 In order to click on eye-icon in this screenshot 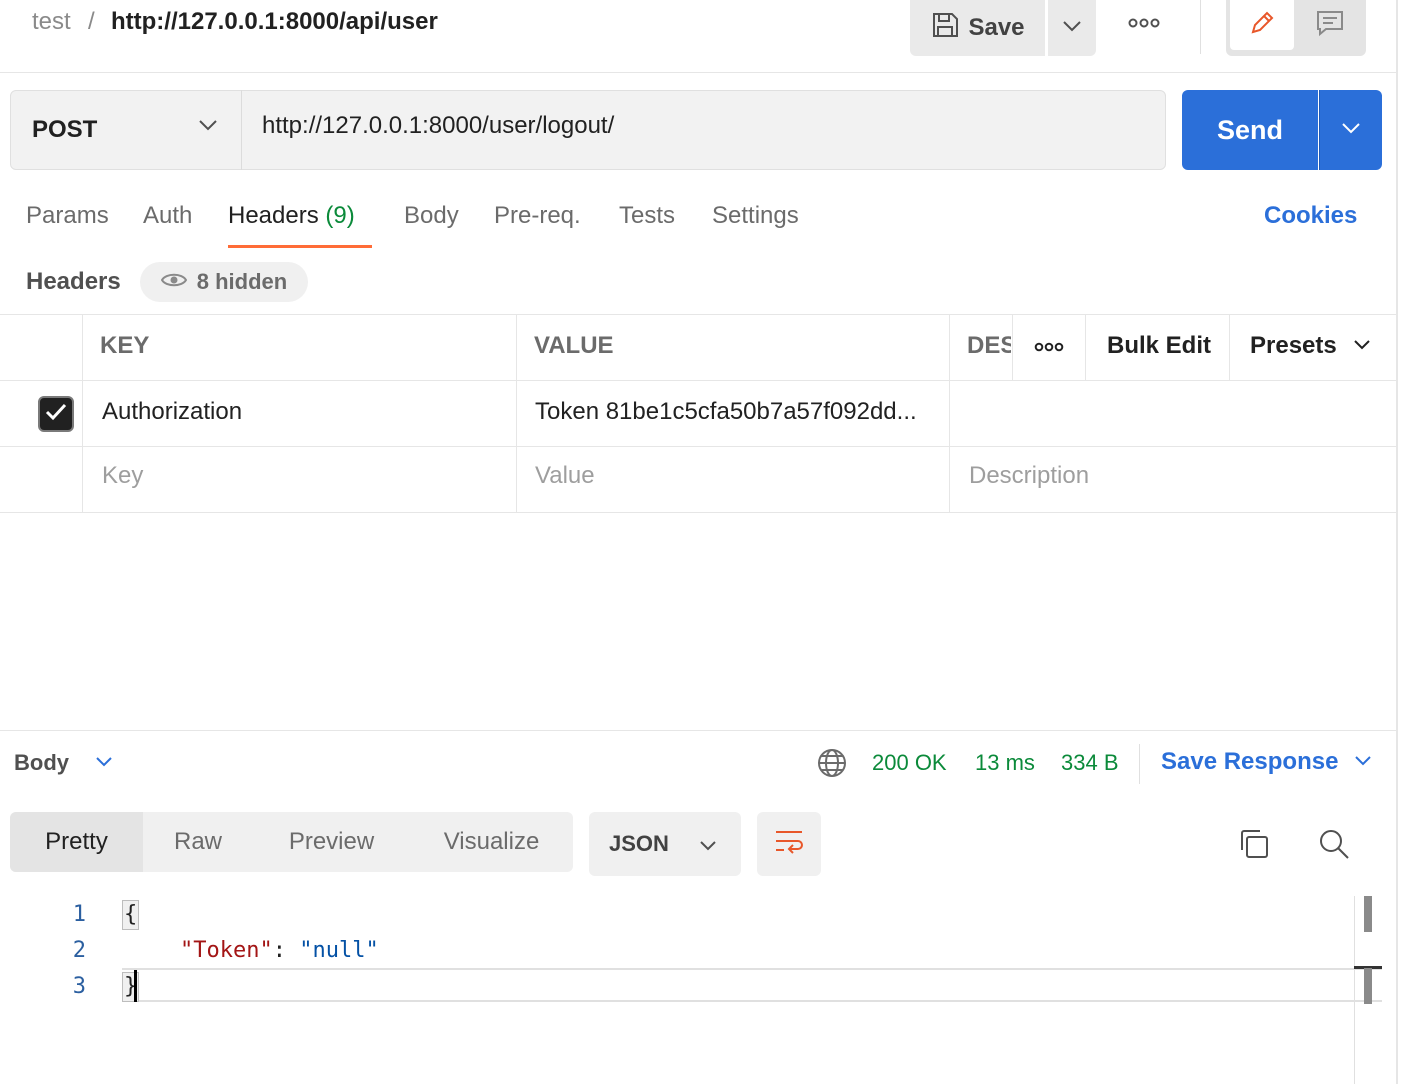, I will do `click(173, 282)`.